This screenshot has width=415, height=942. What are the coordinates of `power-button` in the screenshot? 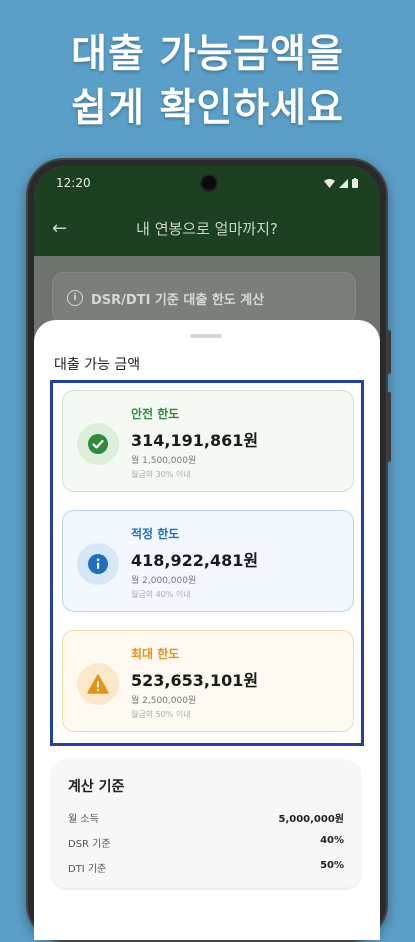 It's located at (389, 427).